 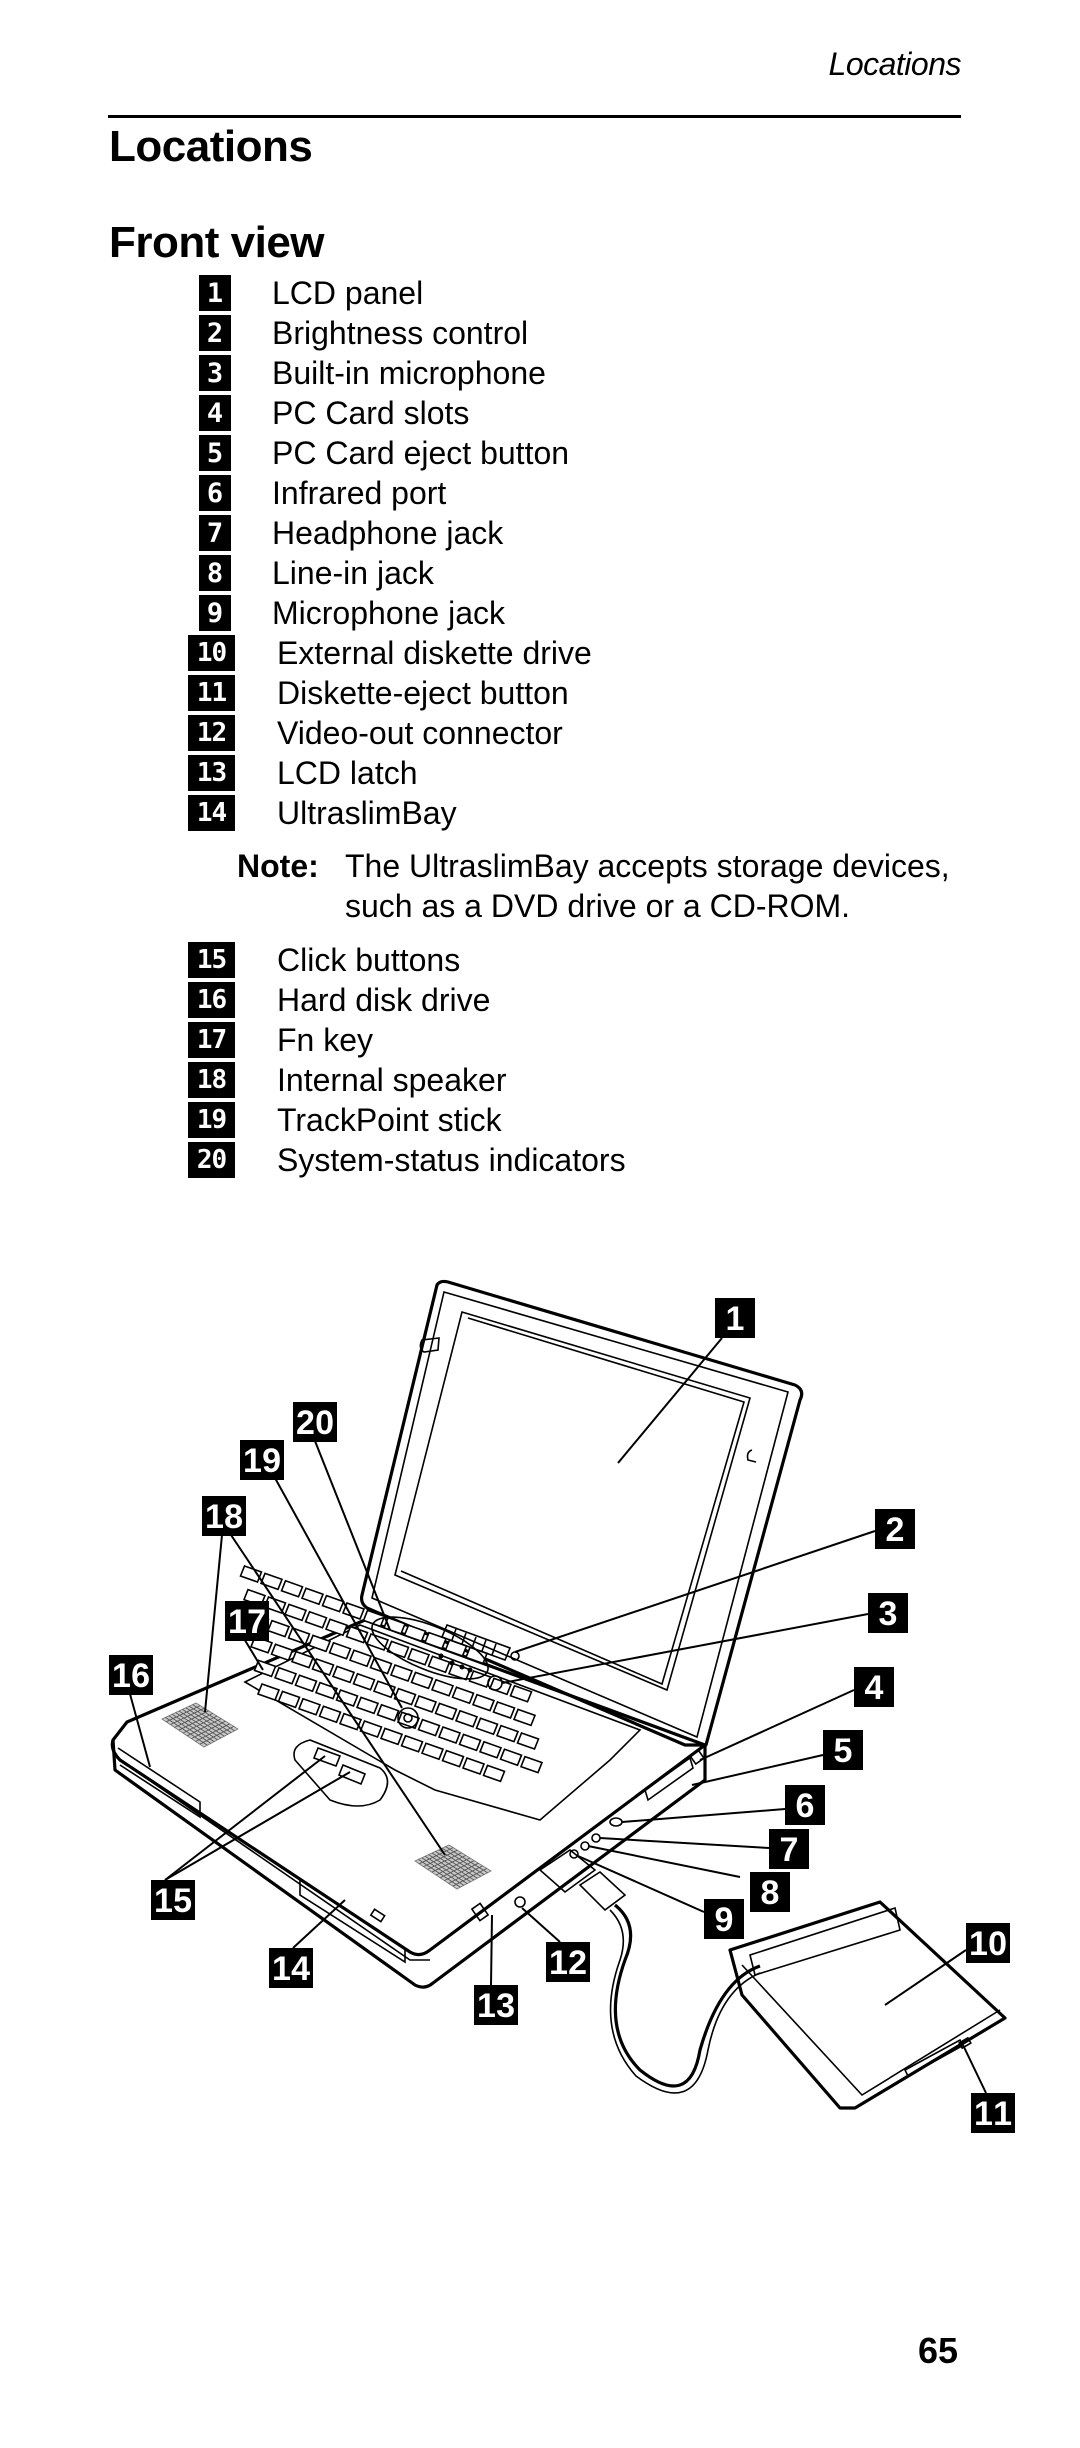 What do you see at coordinates (585, 1846) in the screenshot?
I see `line-in-jack` at bounding box center [585, 1846].